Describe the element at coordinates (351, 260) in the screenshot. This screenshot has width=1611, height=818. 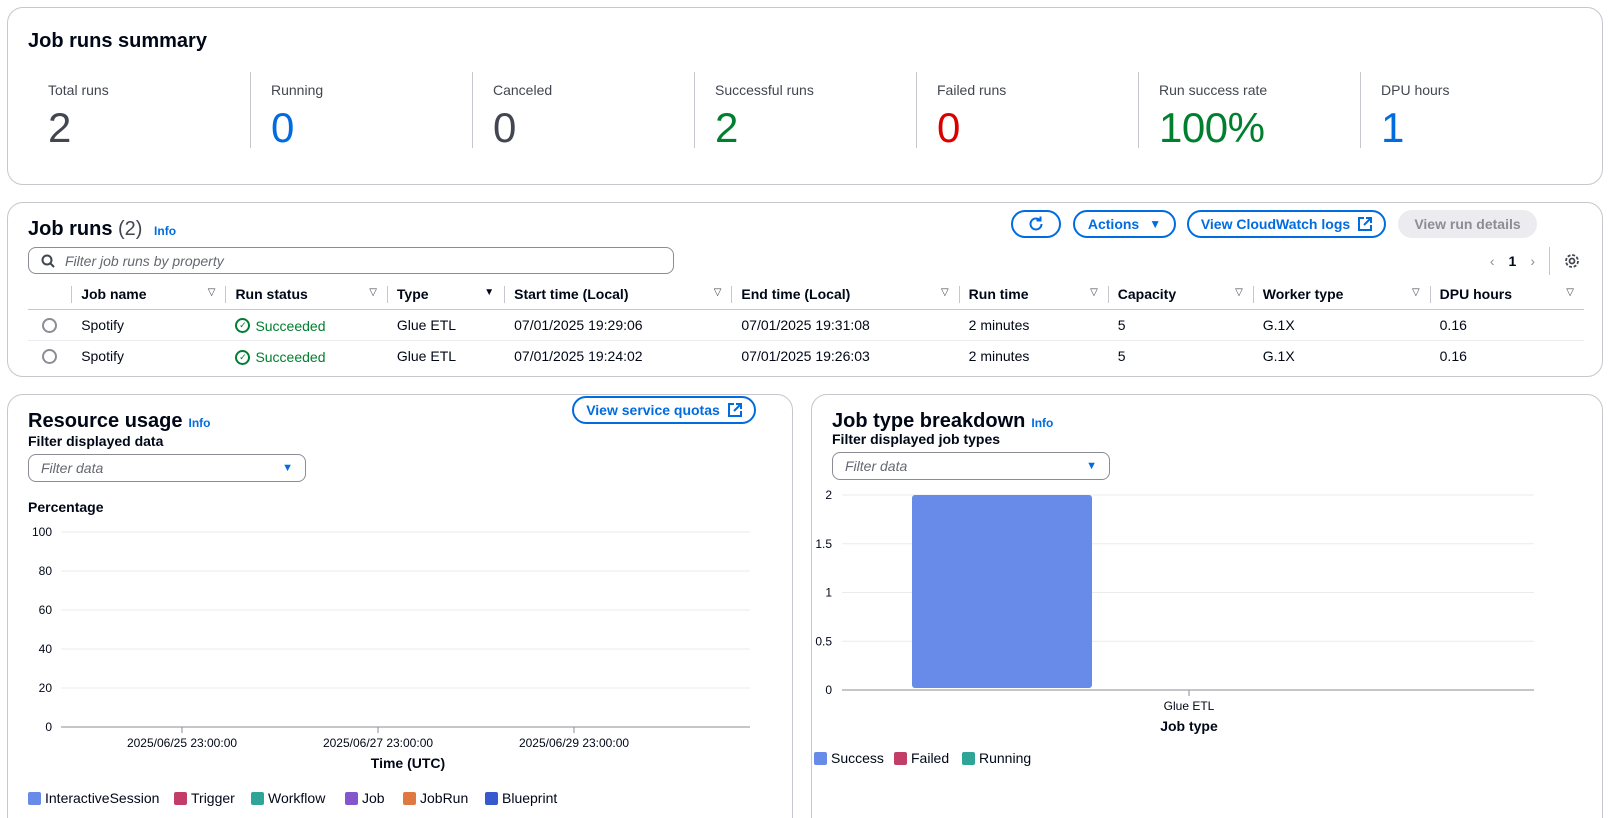
I see `filter-job-runs-input: Filter job runs by property` at that location.